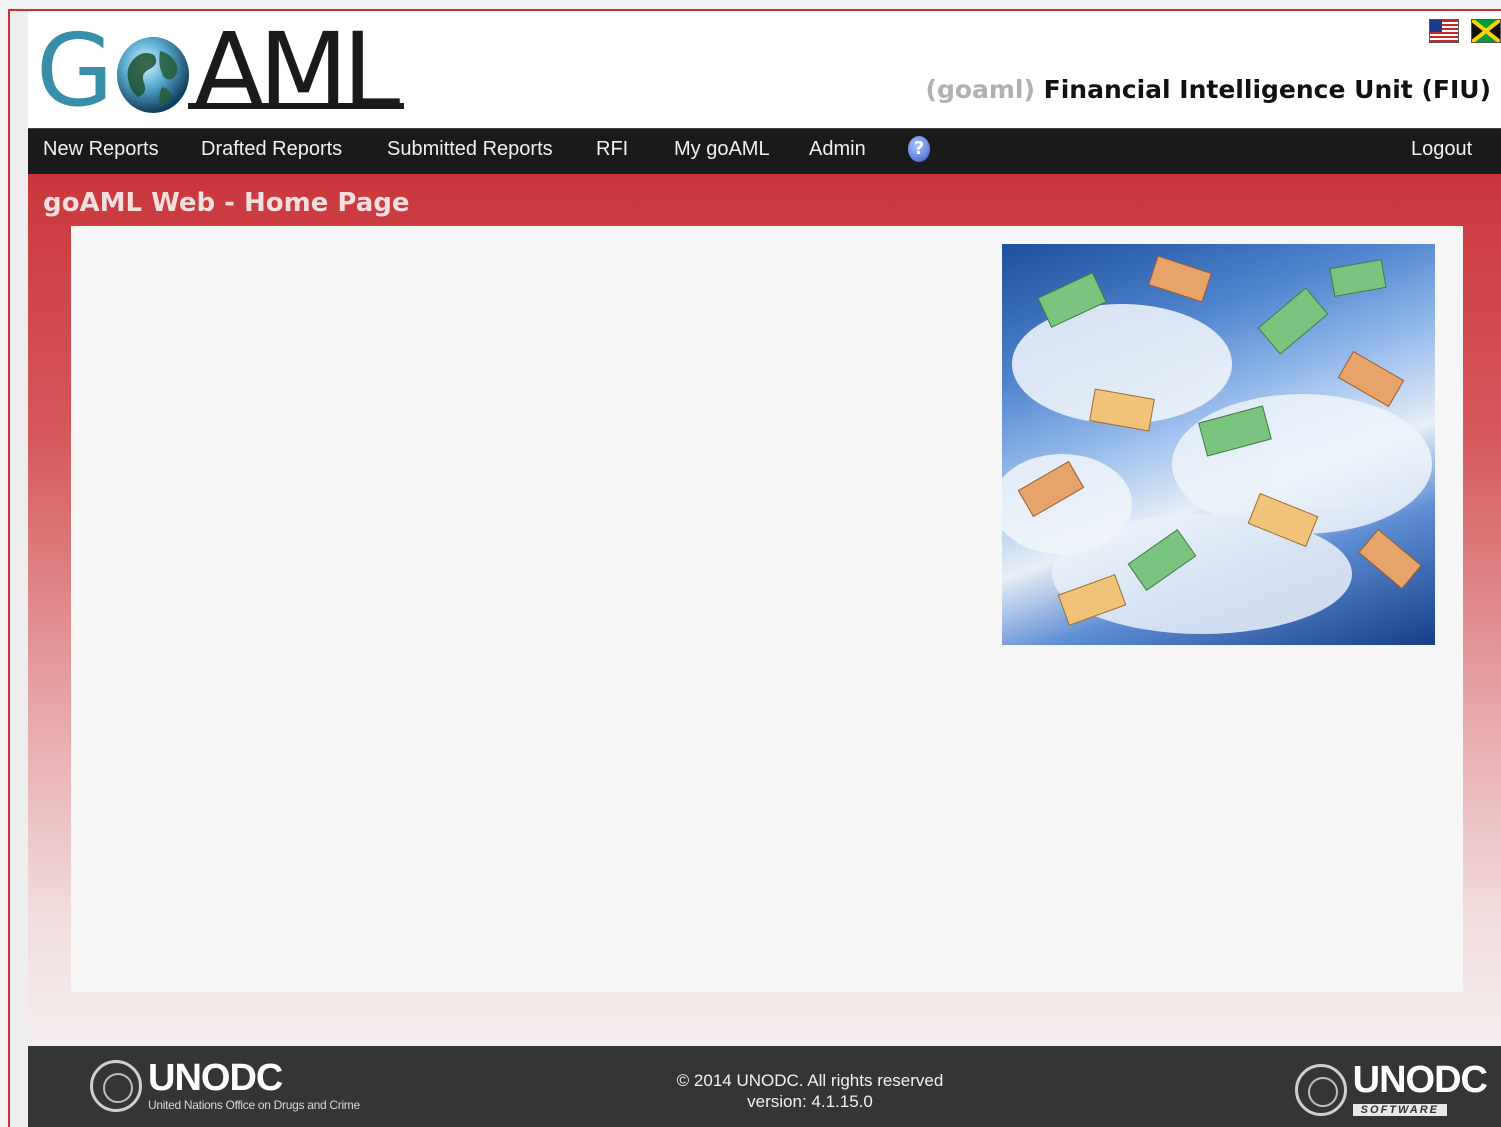 Image resolution: width=1501 pixels, height=1127 pixels. Describe the element at coordinates (153, 73) in the screenshot. I see `globe-icon` at that location.